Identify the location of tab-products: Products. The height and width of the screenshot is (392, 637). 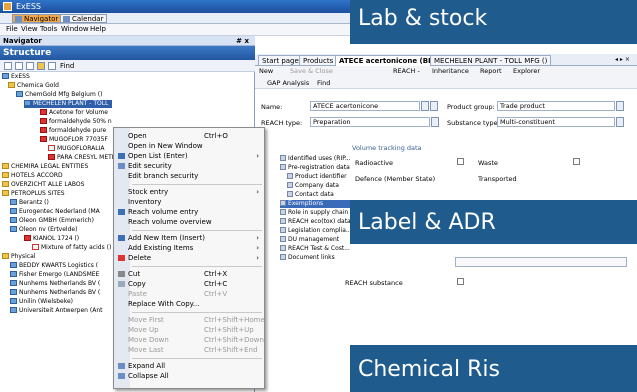
(318, 60).